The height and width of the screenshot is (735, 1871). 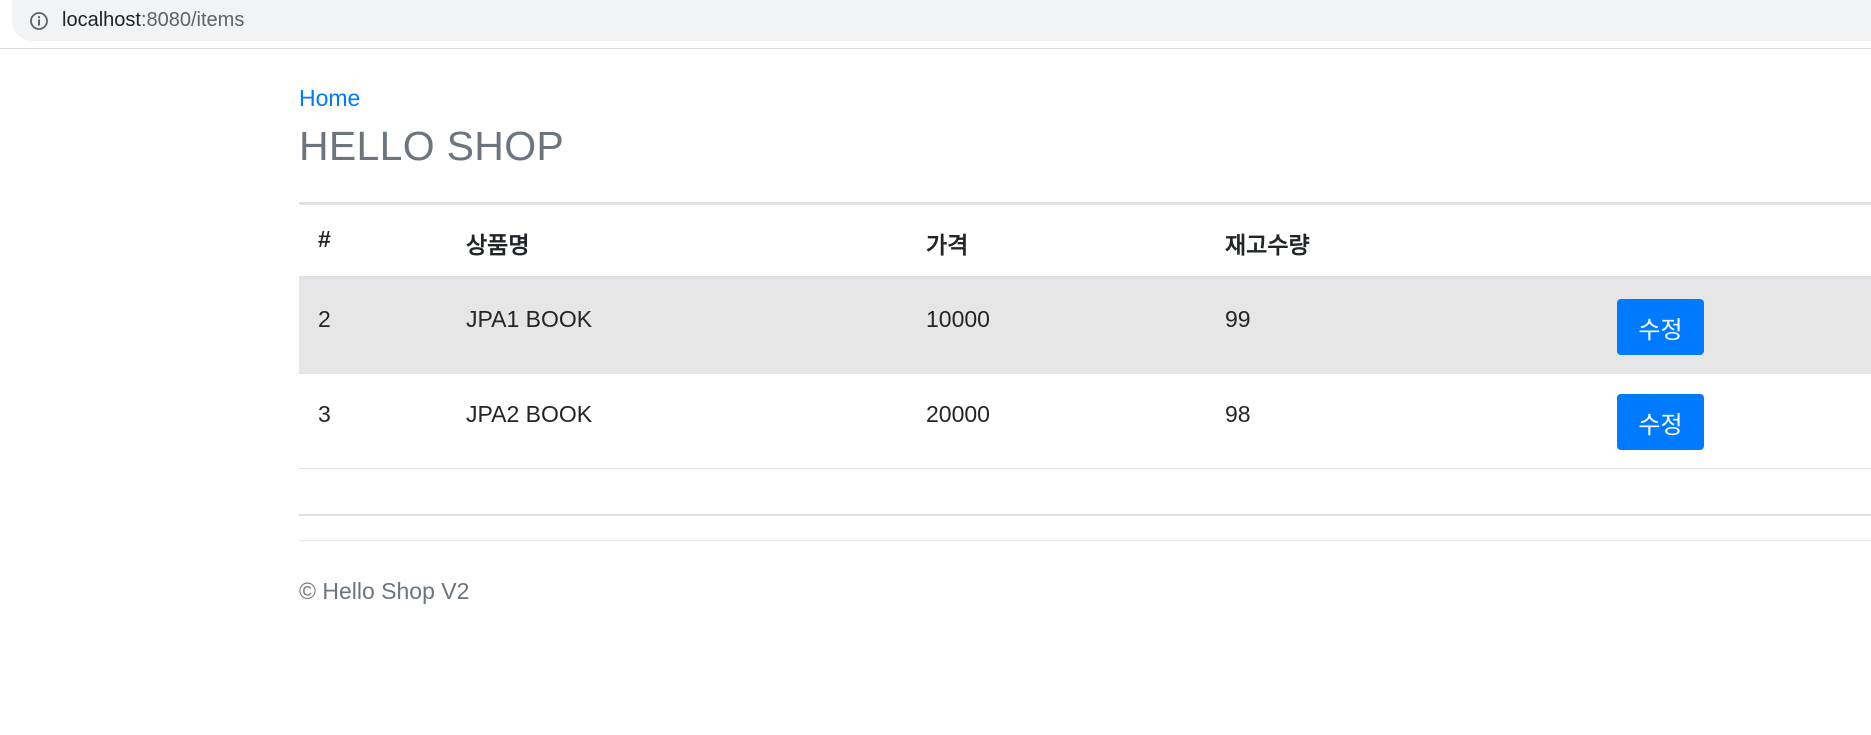 I want to click on item-stock: 98, so click(x=1238, y=414).